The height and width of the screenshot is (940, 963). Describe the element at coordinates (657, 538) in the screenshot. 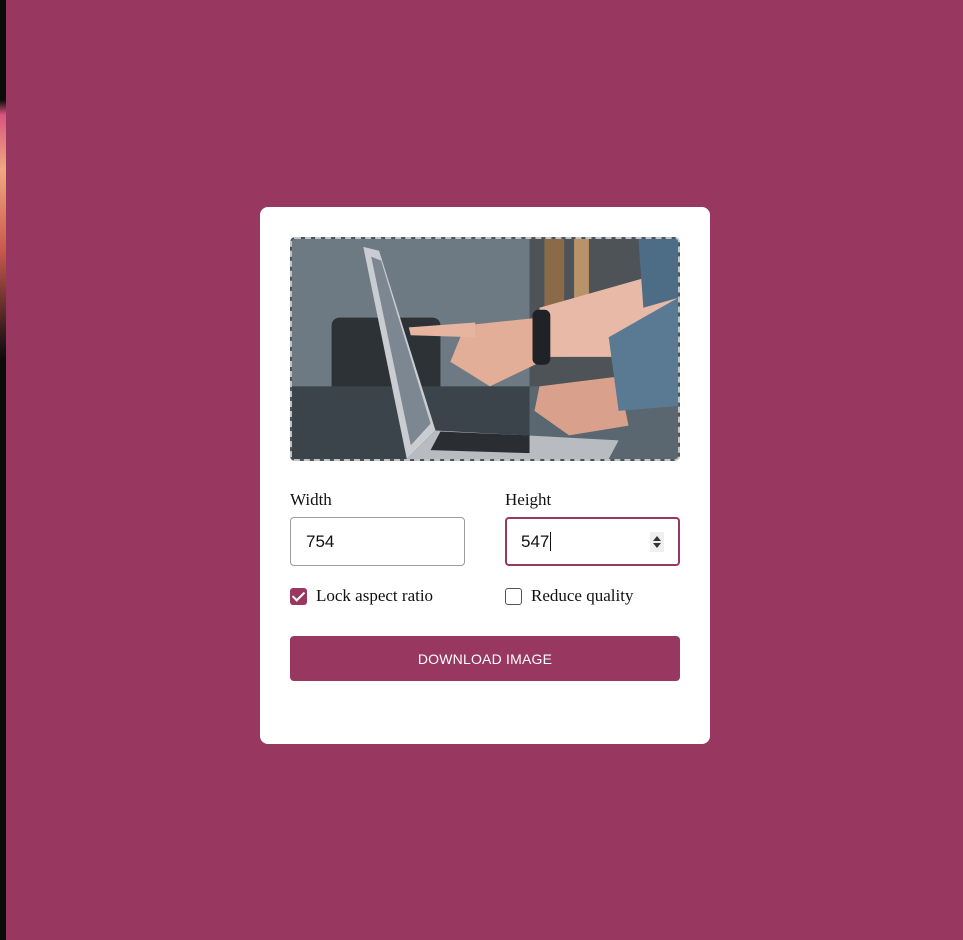

I see `spin-up-icon` at that location.